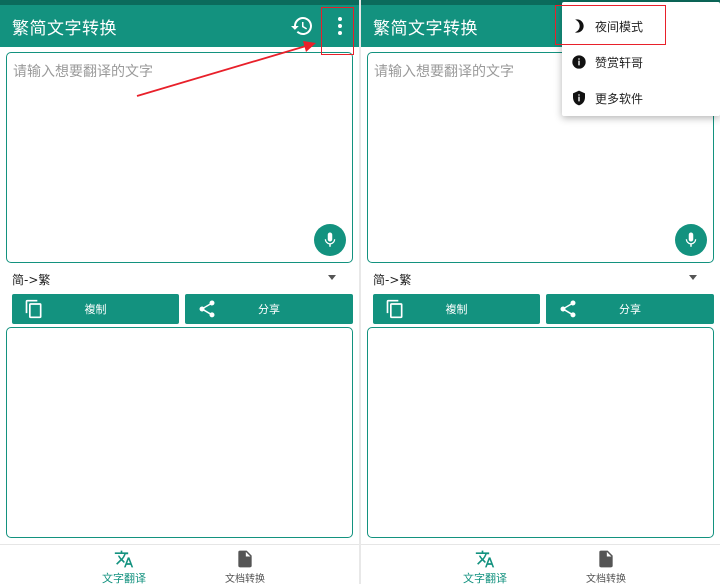 Image resolution: width=720 pixels, height=584 pixels. I want to click on info-icon, so click(579, 62).